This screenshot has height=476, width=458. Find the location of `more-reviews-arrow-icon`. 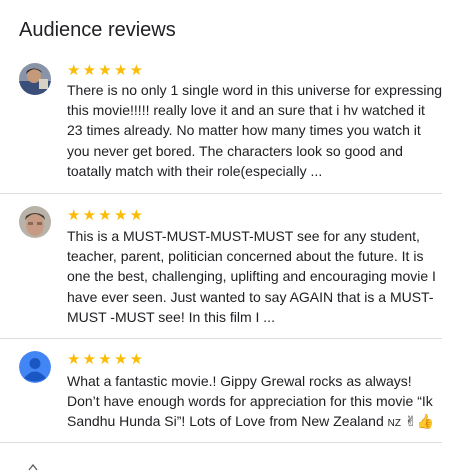

more-reviews-arrow-icon is located at coordinates (33, 467).